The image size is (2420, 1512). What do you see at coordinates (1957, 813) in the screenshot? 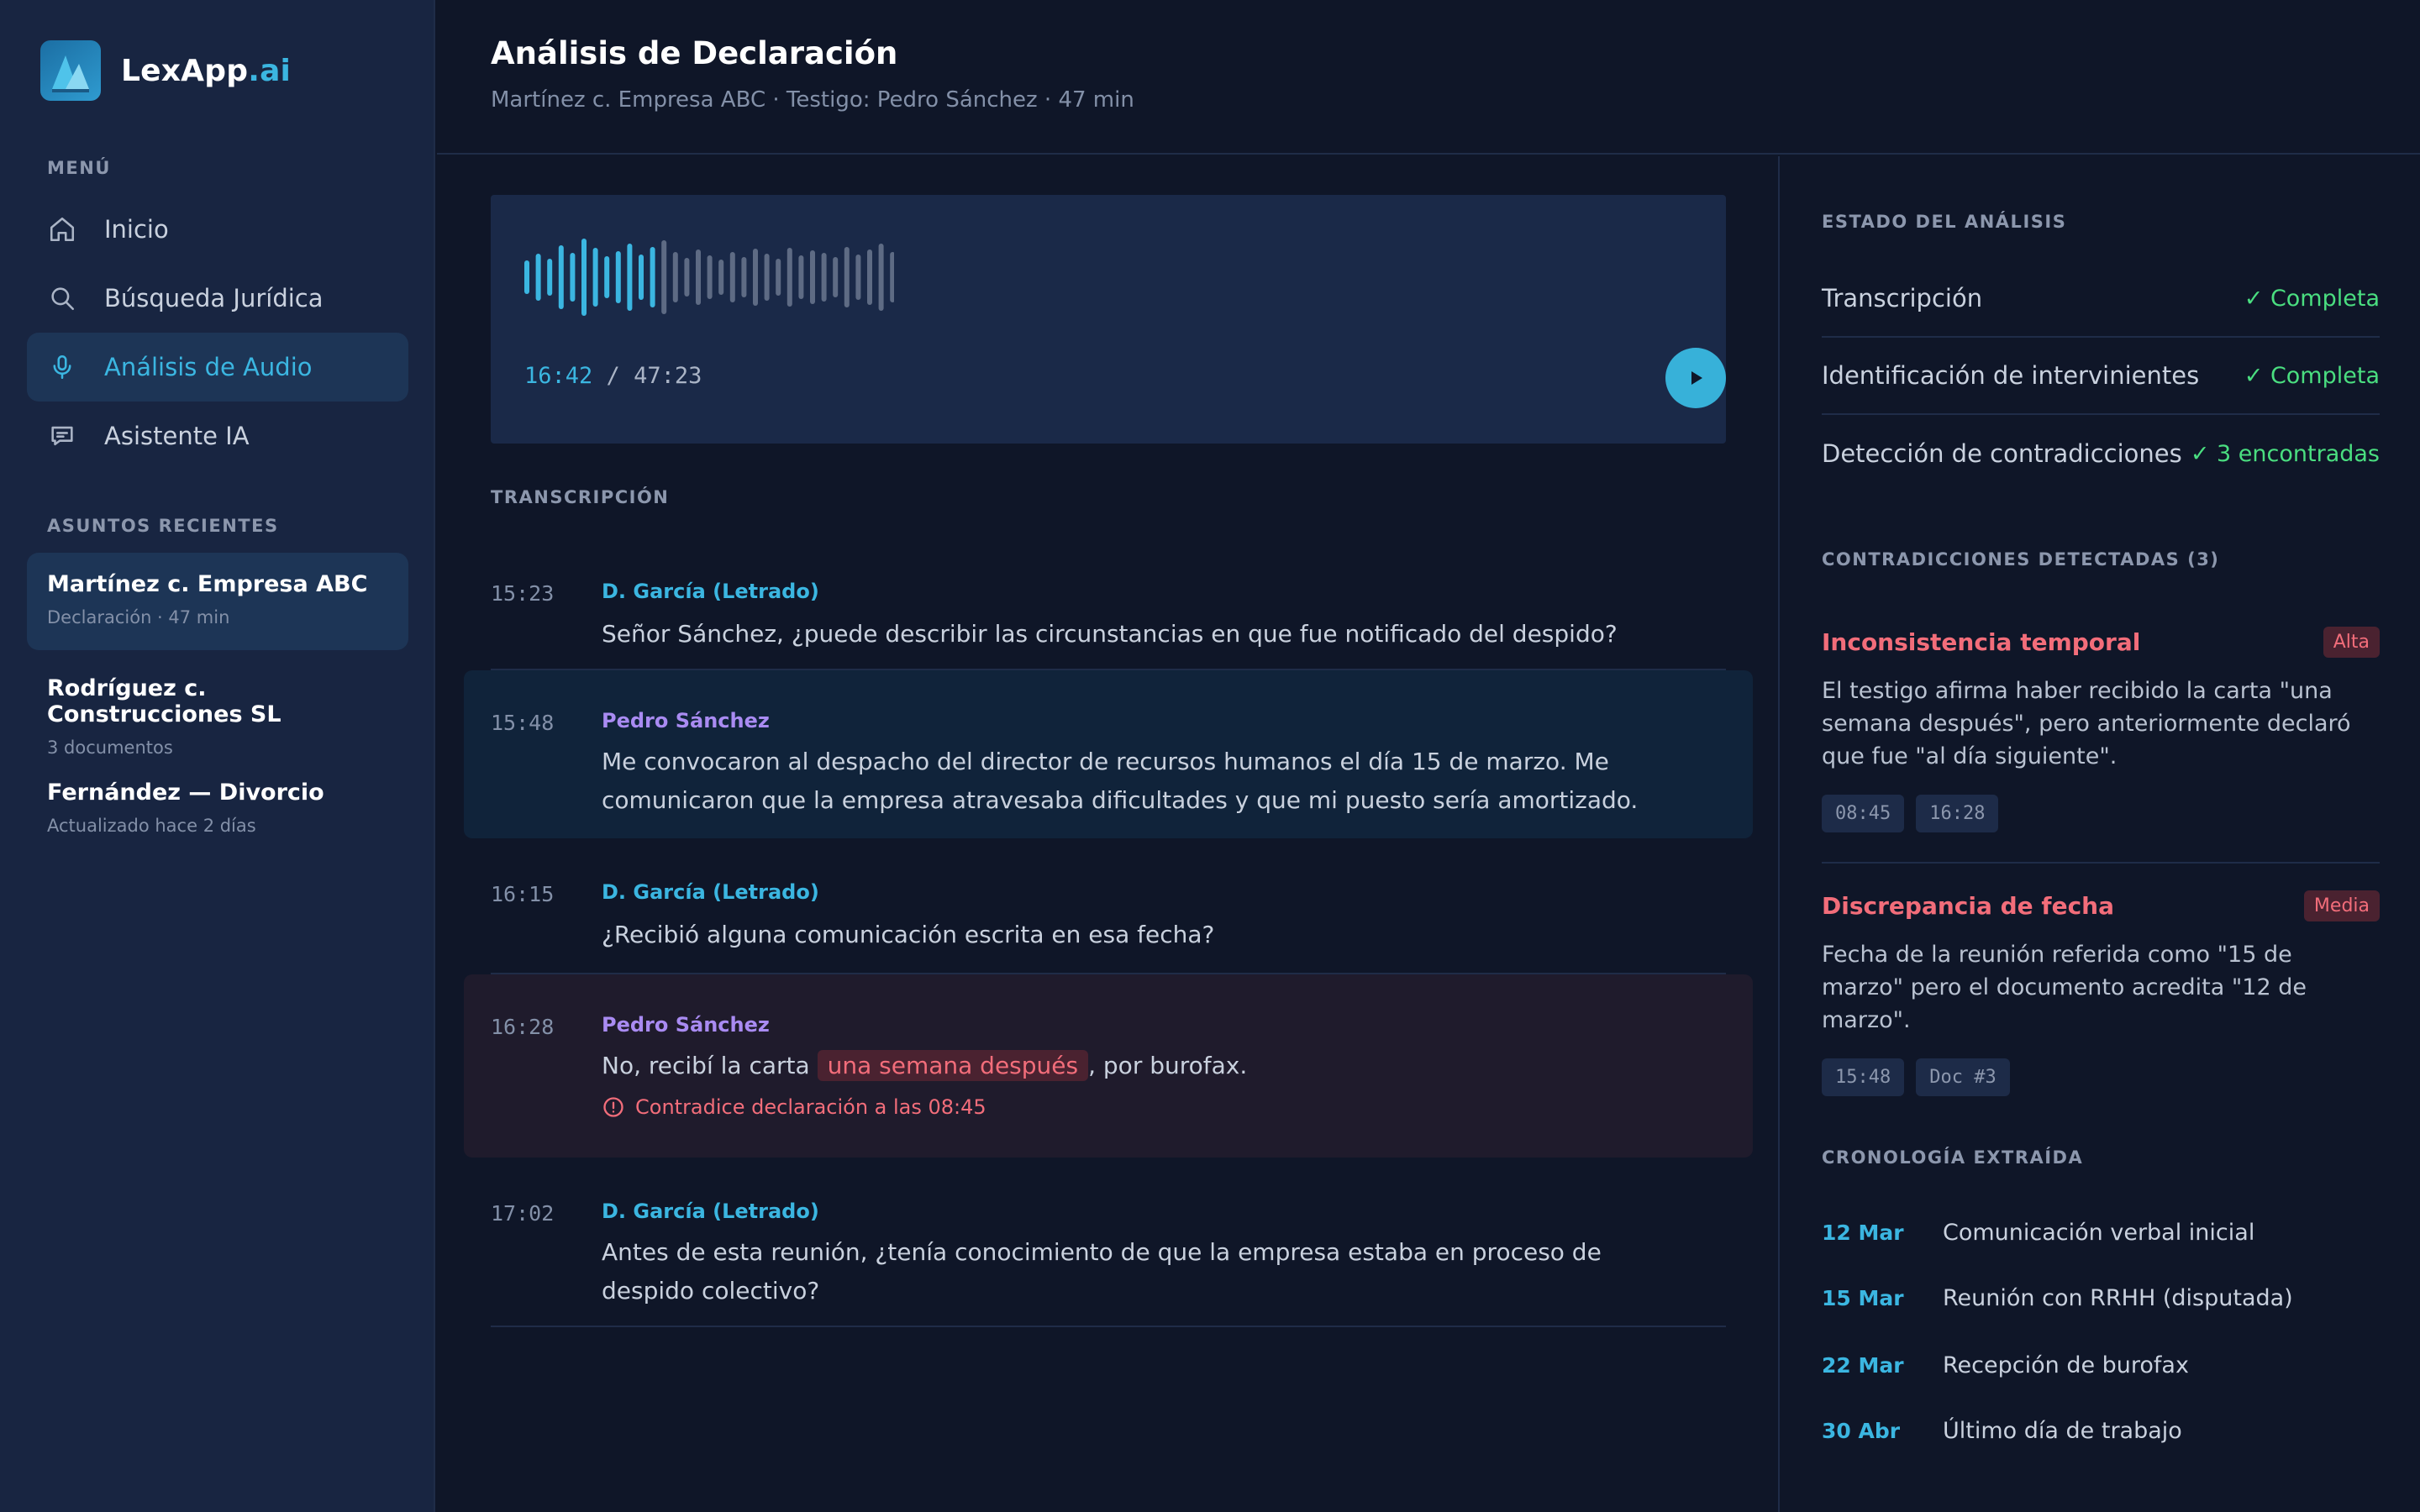
I see `reference-chip: 16:28` at bounding box center [1957, 813].